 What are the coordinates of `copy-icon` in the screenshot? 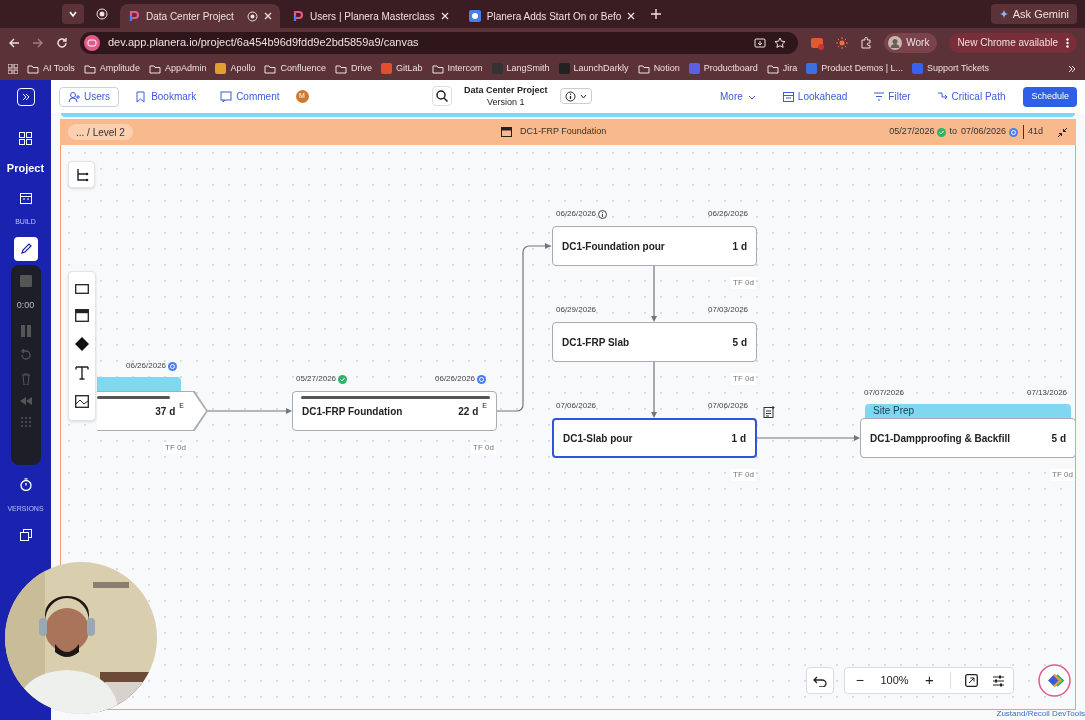 It's located at (25, 534).